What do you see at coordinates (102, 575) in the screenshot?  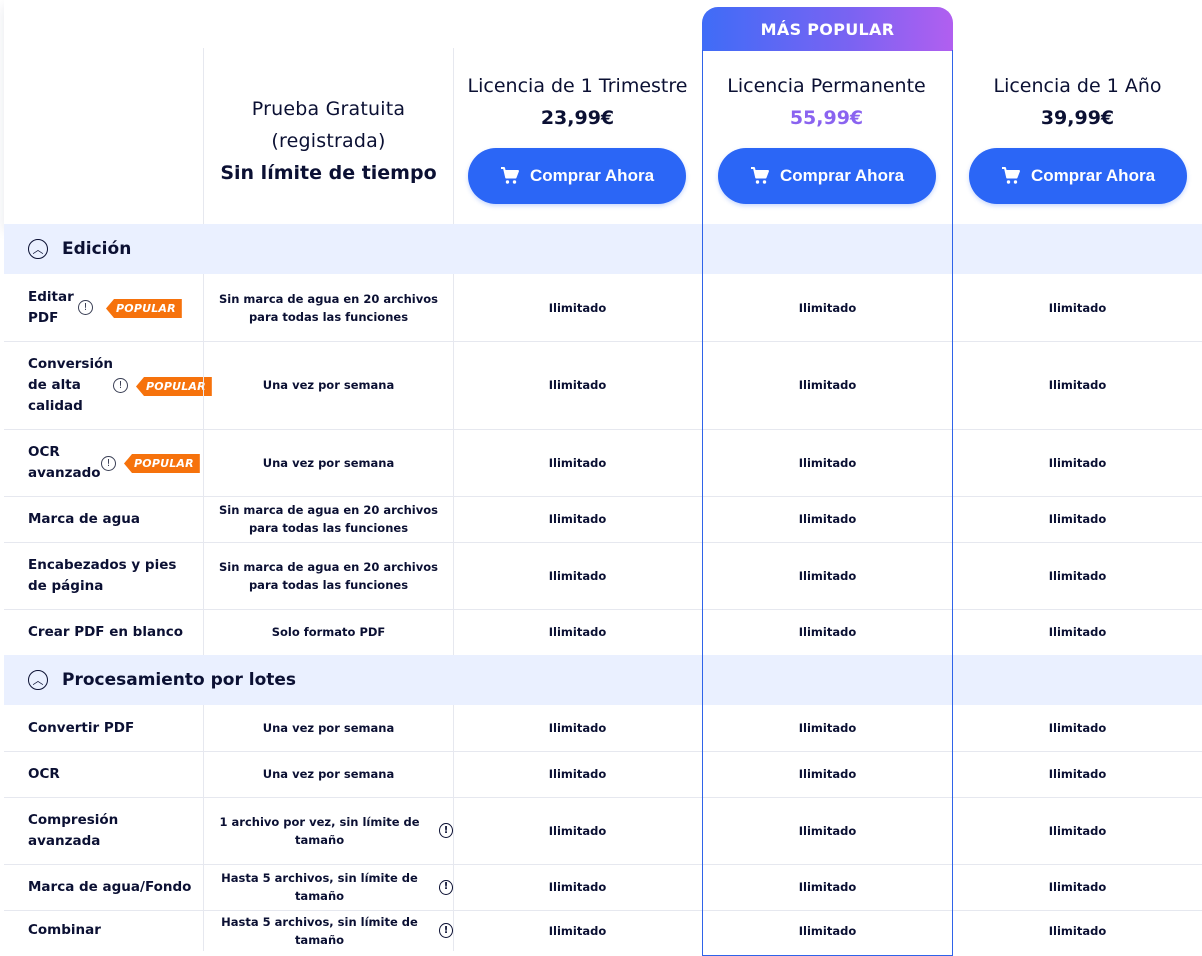 I see `feature-label: Encabezados y pies de página` at bounding box center [102, 575].